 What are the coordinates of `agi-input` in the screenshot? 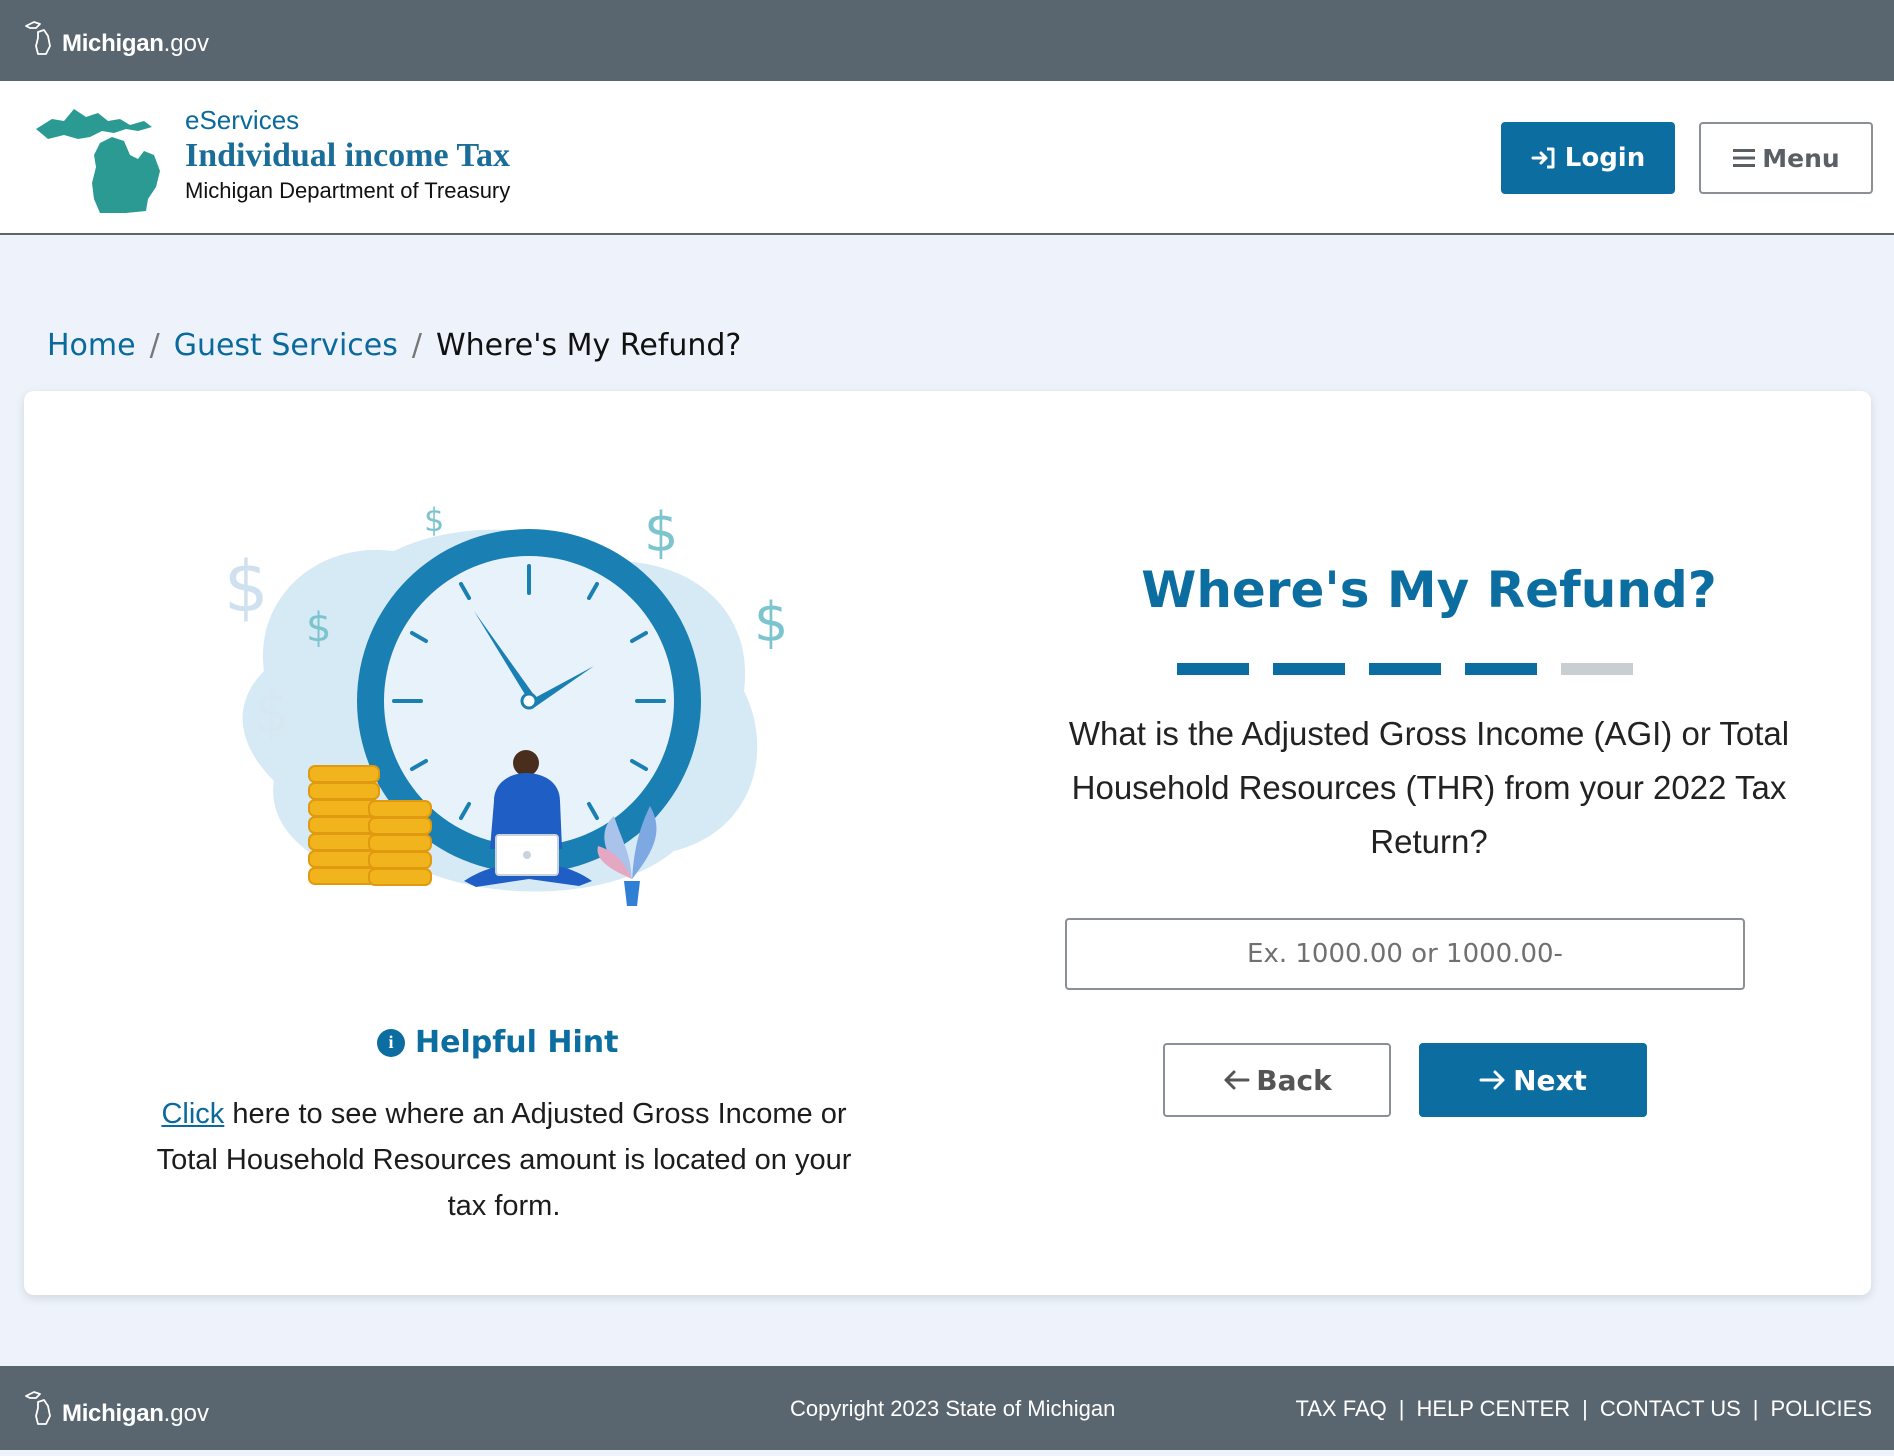 It's located at (1405, 954).